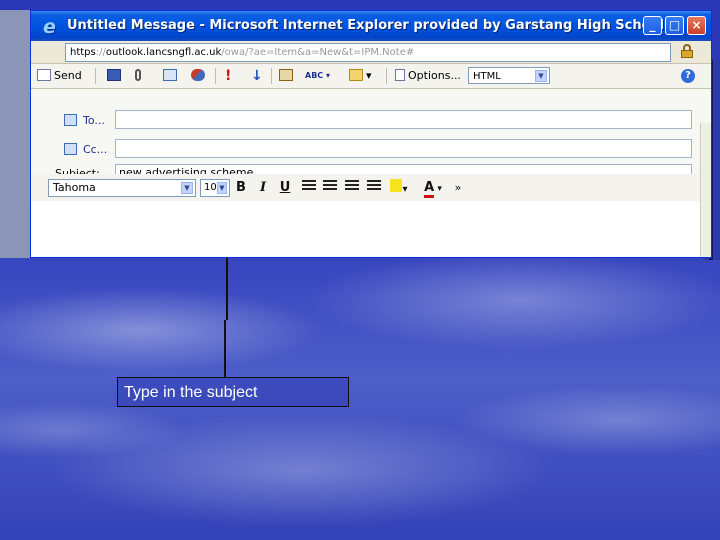 Image resolution: width=720 pixels, height=540 pixels. Describe the element at coordinates (49, 27) in the screenshot. I see `internet-explorer-icon: e` at that location.